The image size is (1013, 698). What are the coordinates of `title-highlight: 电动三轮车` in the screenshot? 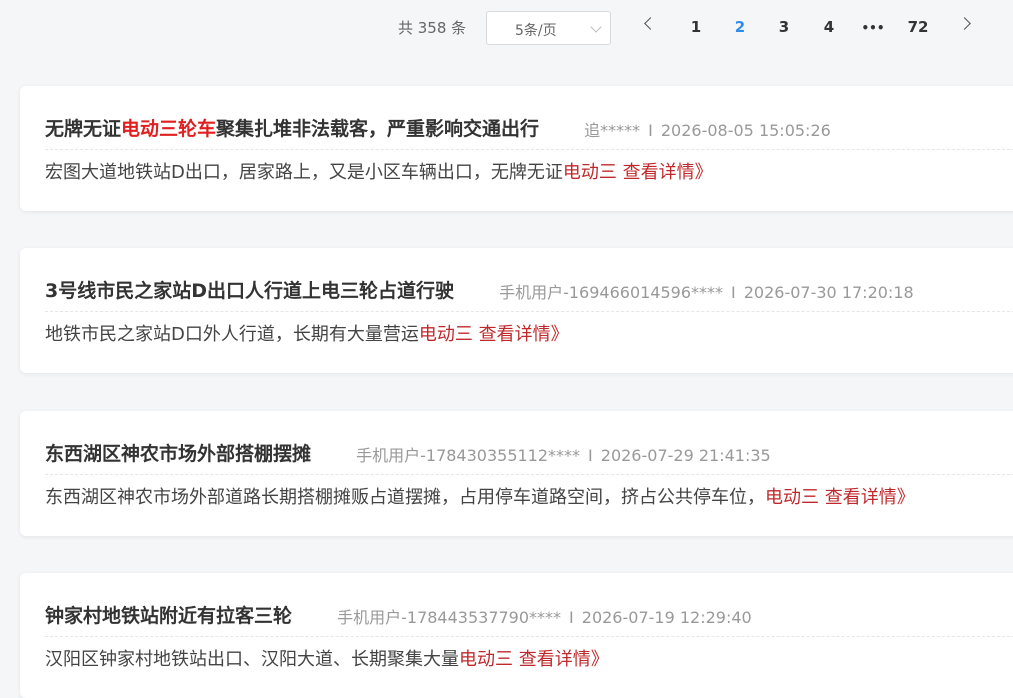 It's located at (169, 129).